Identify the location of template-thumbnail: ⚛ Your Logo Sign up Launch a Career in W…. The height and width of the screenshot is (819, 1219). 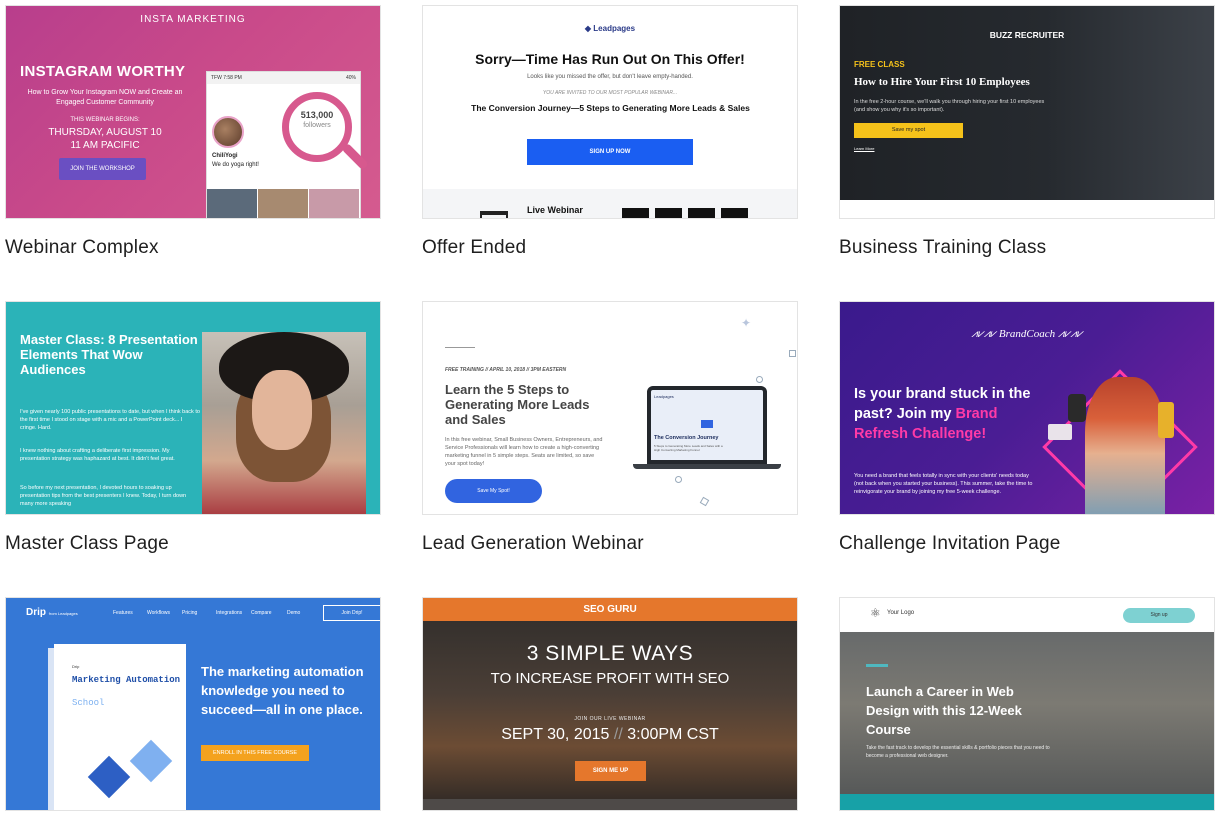
(1027, 704).